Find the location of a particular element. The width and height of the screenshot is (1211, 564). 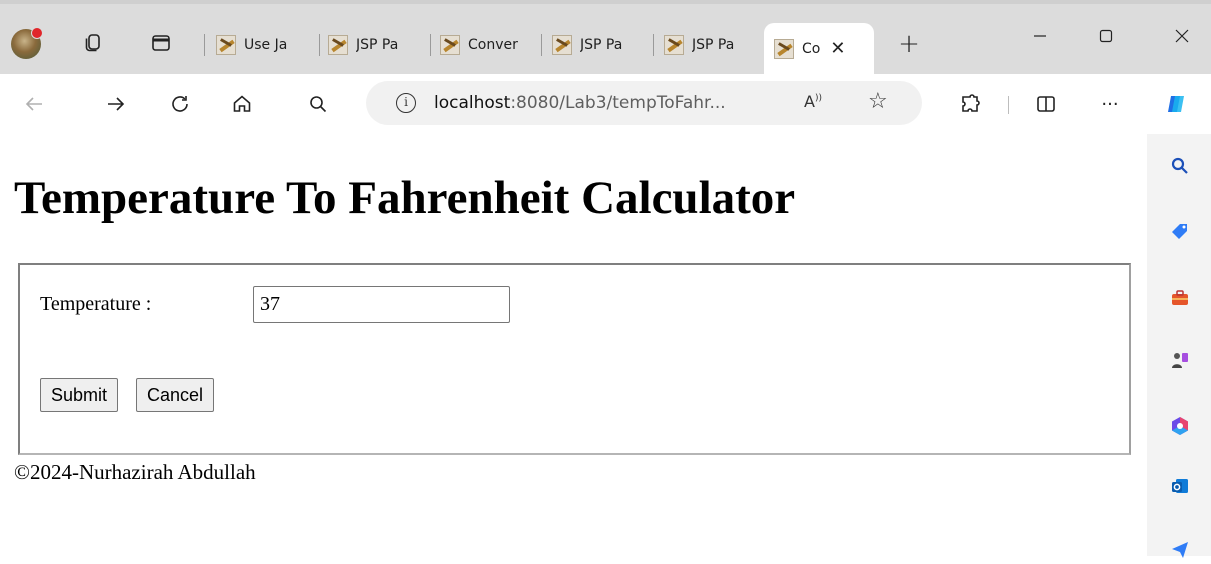

send-icon is located at coordinates (1180, 550).